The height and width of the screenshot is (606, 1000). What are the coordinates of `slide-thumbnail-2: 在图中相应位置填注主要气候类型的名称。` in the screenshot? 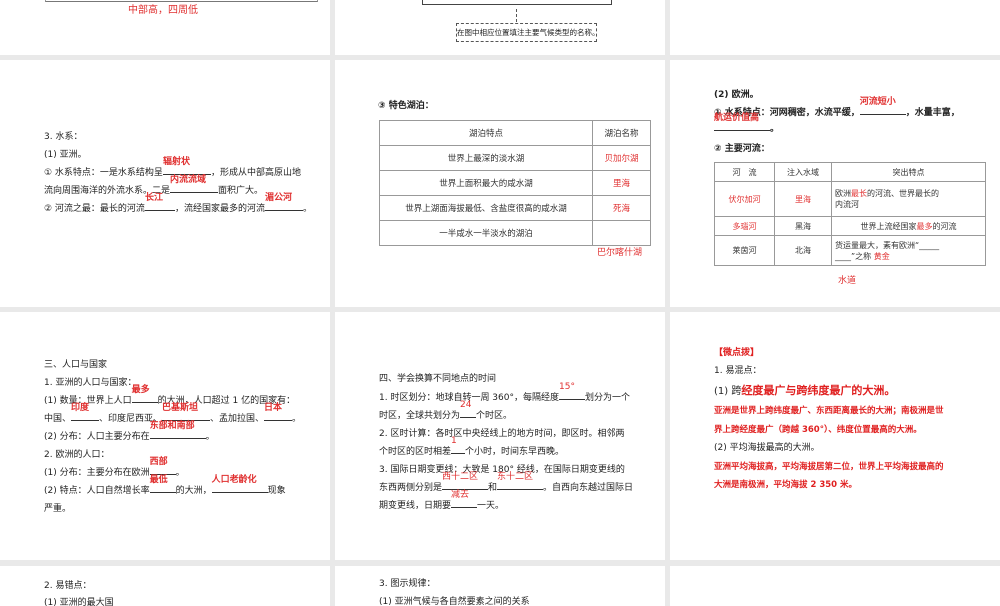 It's located at (500, 27).